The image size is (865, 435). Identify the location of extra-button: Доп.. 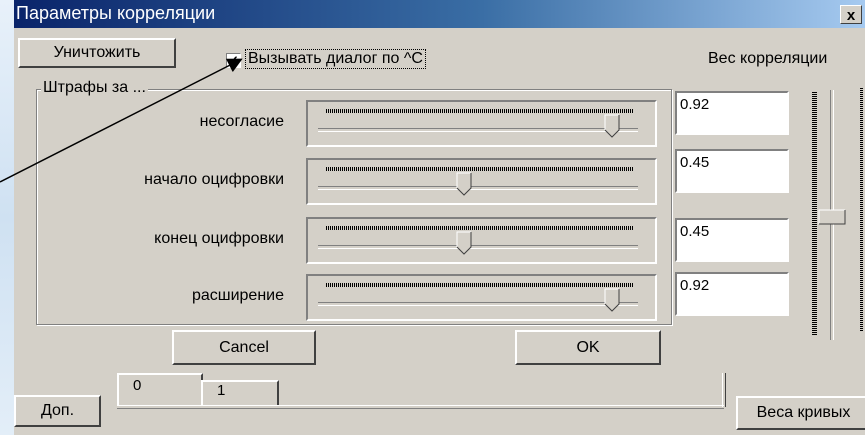
(57, 411).